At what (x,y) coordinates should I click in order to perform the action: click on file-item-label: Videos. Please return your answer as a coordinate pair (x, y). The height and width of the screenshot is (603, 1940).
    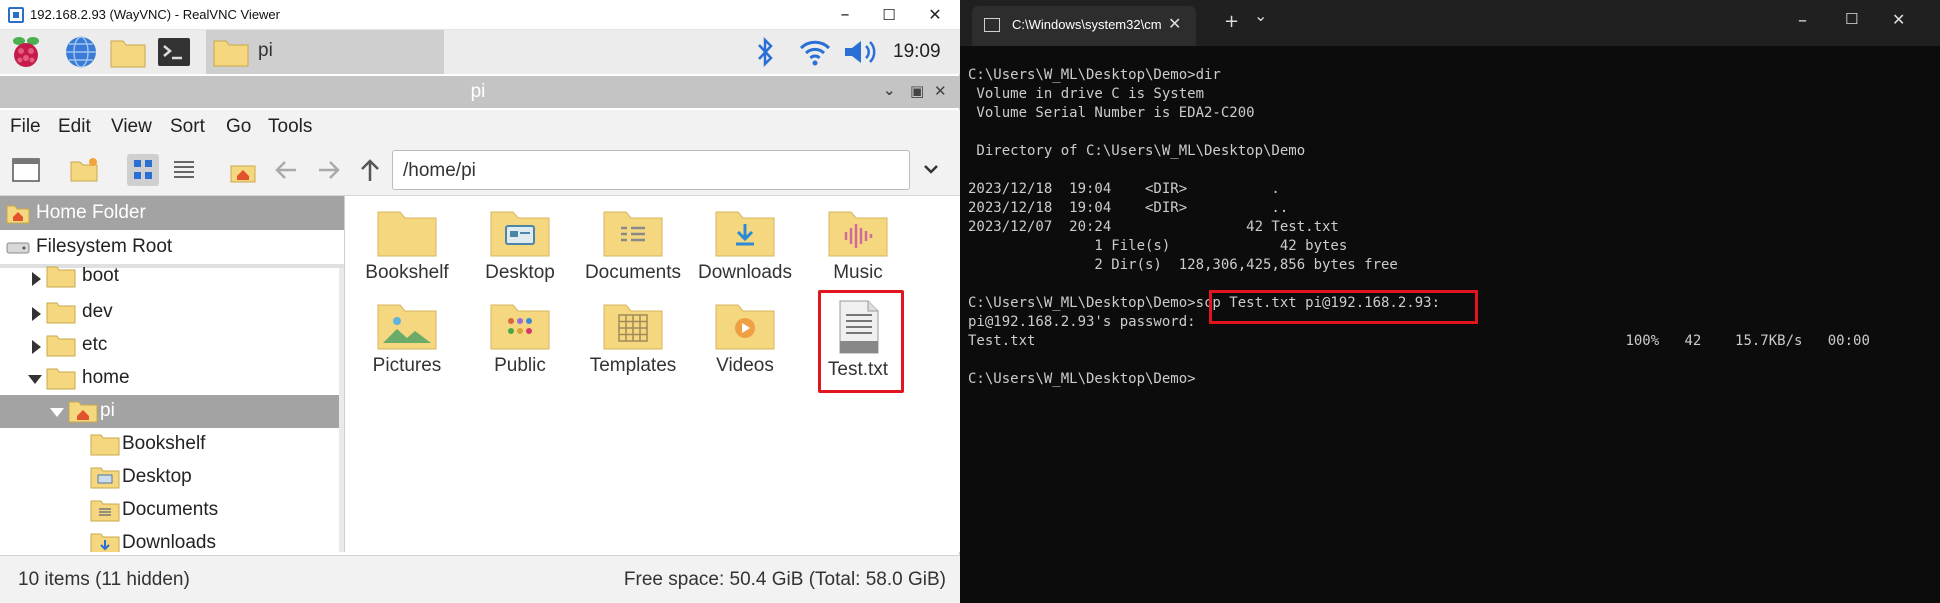
    Looking at the image, I should click on (745, 365).